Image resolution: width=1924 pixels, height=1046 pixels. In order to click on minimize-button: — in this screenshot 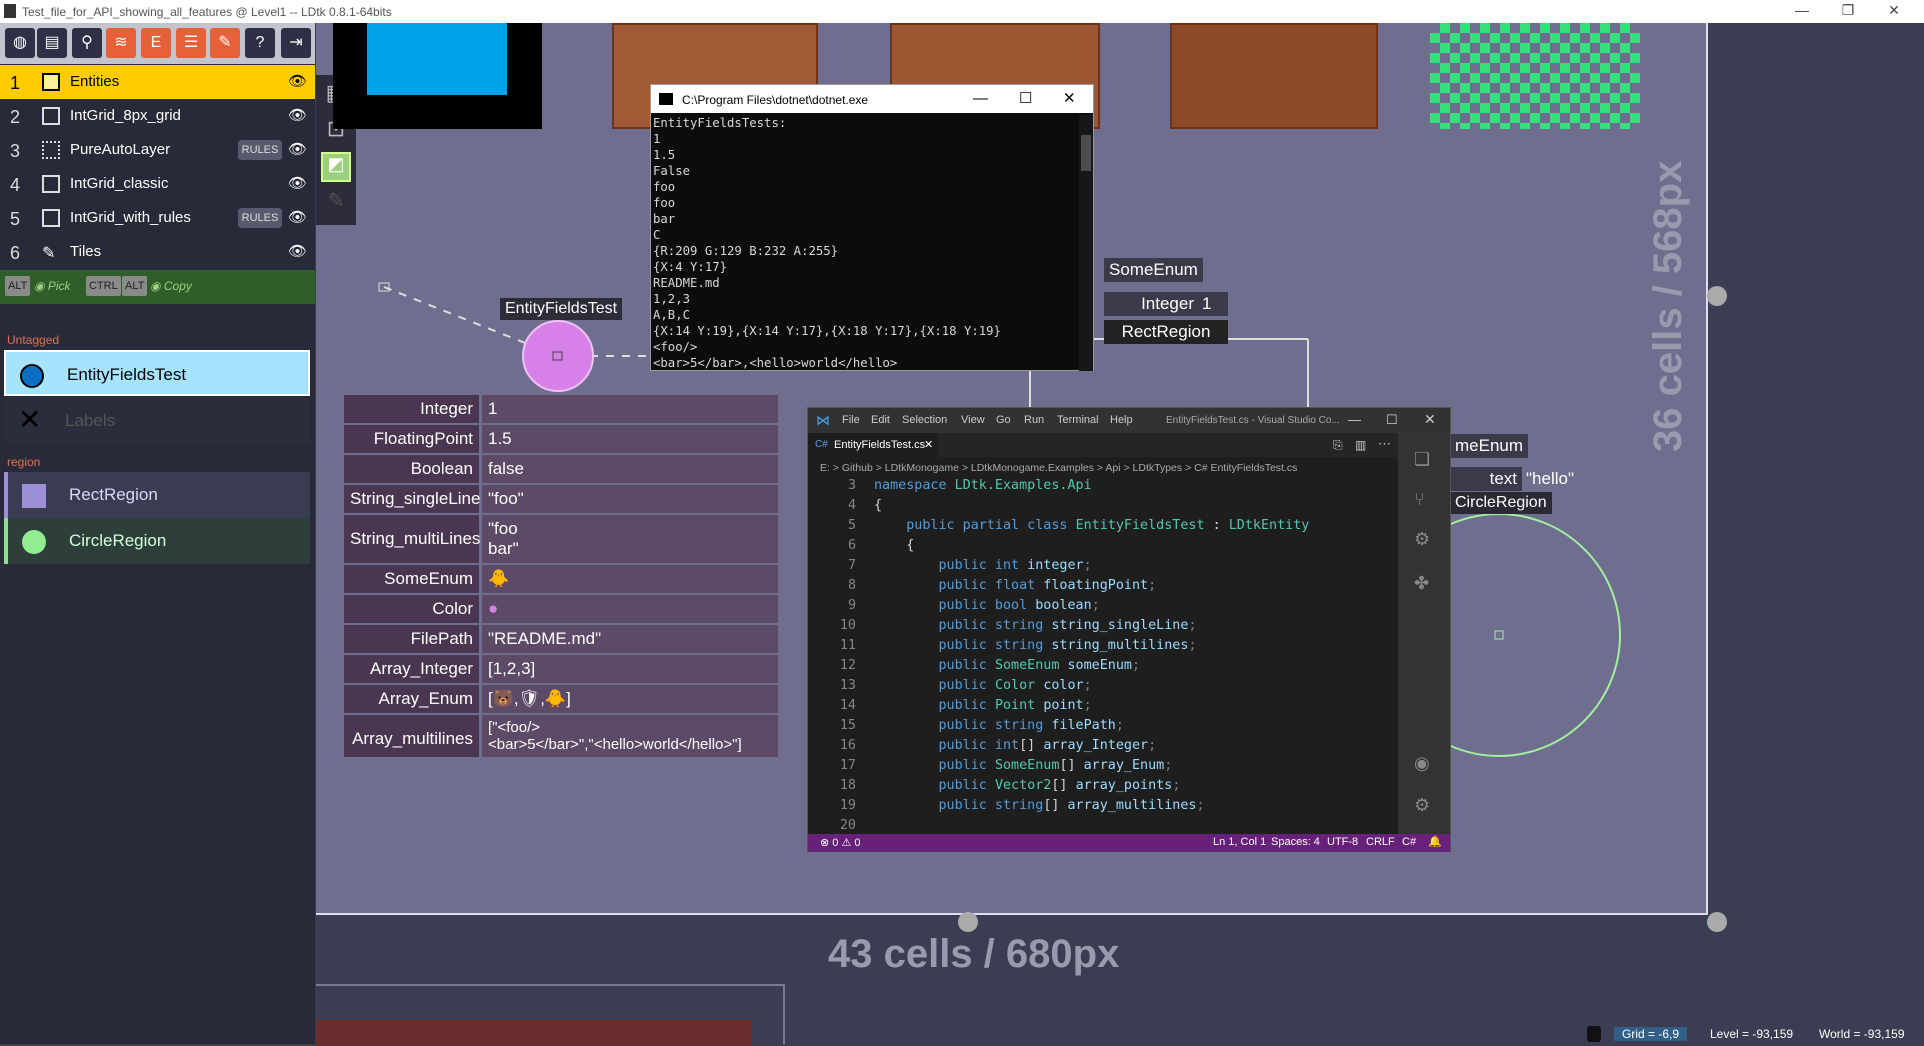, I will do `click(1802, 10)`.